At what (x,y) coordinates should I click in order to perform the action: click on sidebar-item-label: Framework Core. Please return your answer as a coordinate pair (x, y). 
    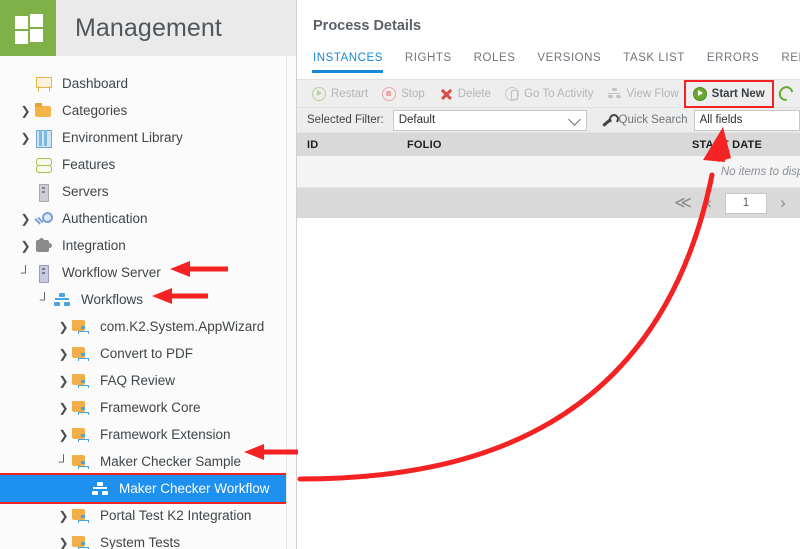
    Looking at the image, I should click on (150, 407).